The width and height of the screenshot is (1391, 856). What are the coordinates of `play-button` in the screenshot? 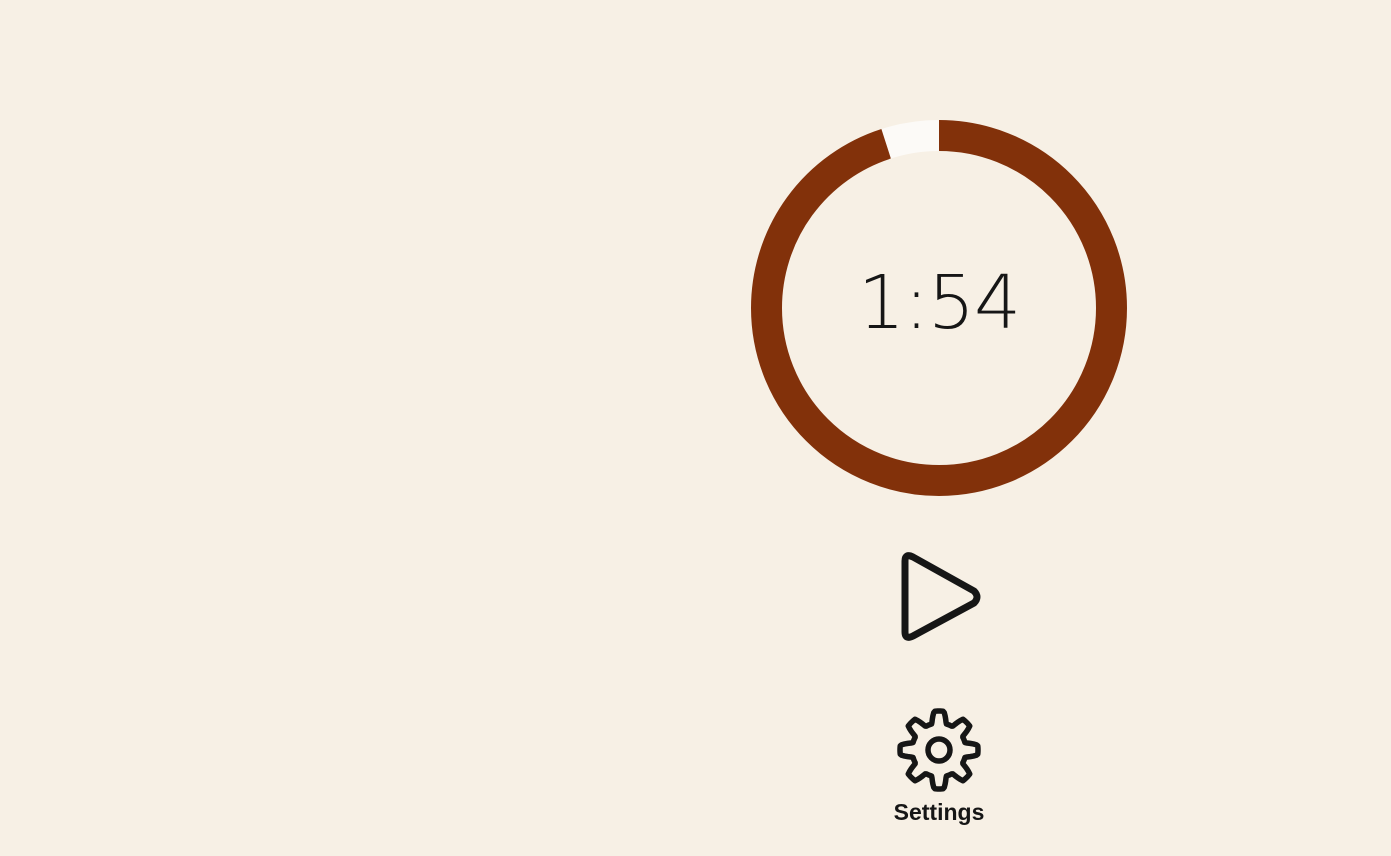 It's located at (940, 595).